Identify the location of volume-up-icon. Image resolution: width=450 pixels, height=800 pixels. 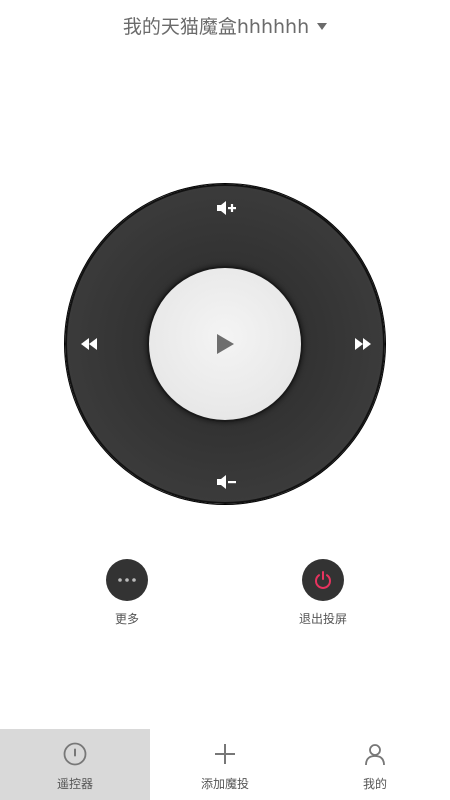
(226, 208).